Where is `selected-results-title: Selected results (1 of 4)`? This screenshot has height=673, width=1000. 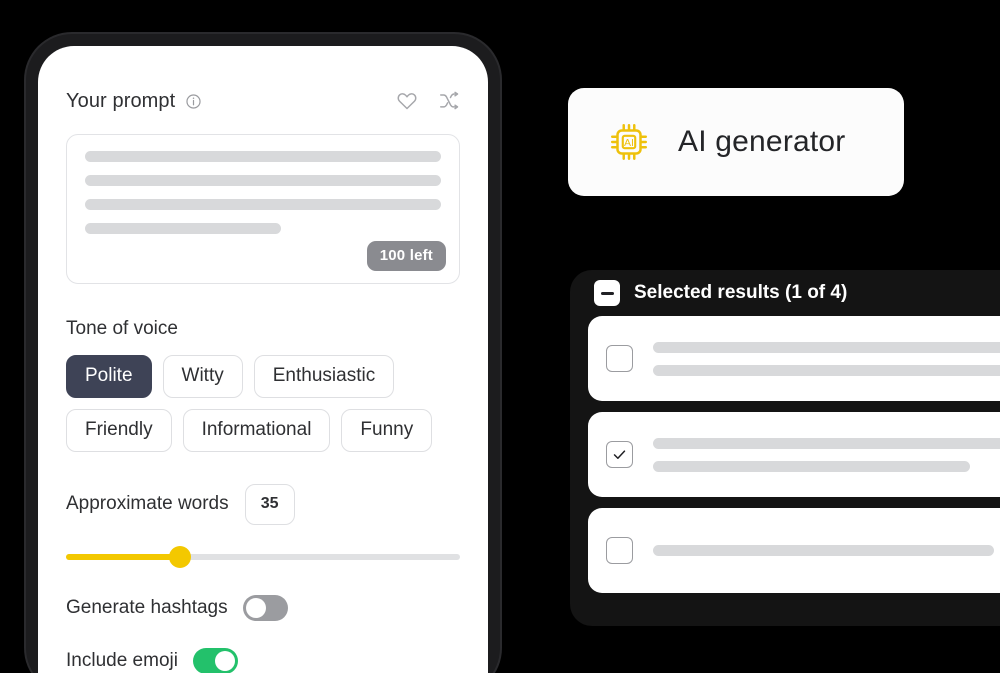 selected-results-title: Selected results (1 of 4) is located at coordinates (741, 292).